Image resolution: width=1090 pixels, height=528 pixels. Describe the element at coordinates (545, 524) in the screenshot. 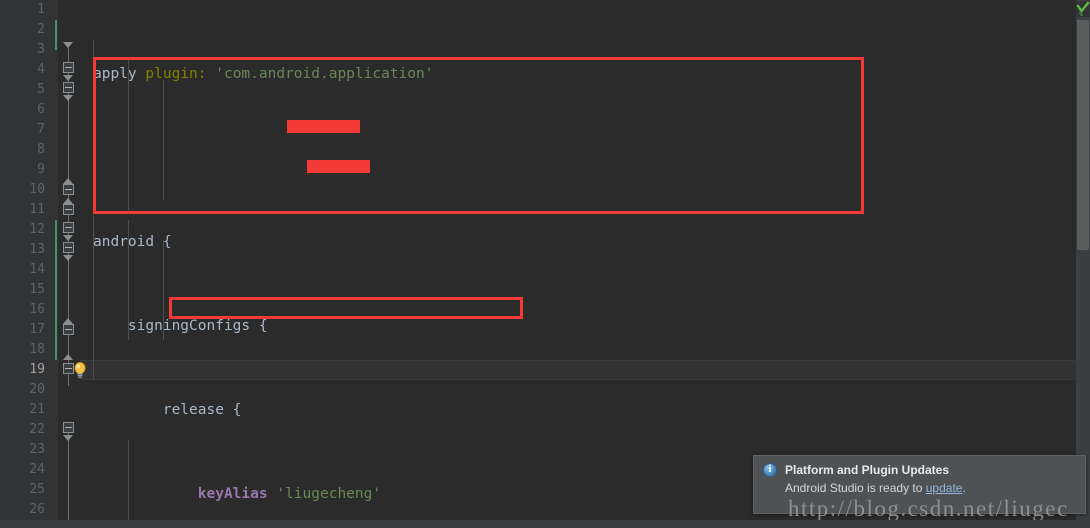

I see `window-bottom-edge` at that location.